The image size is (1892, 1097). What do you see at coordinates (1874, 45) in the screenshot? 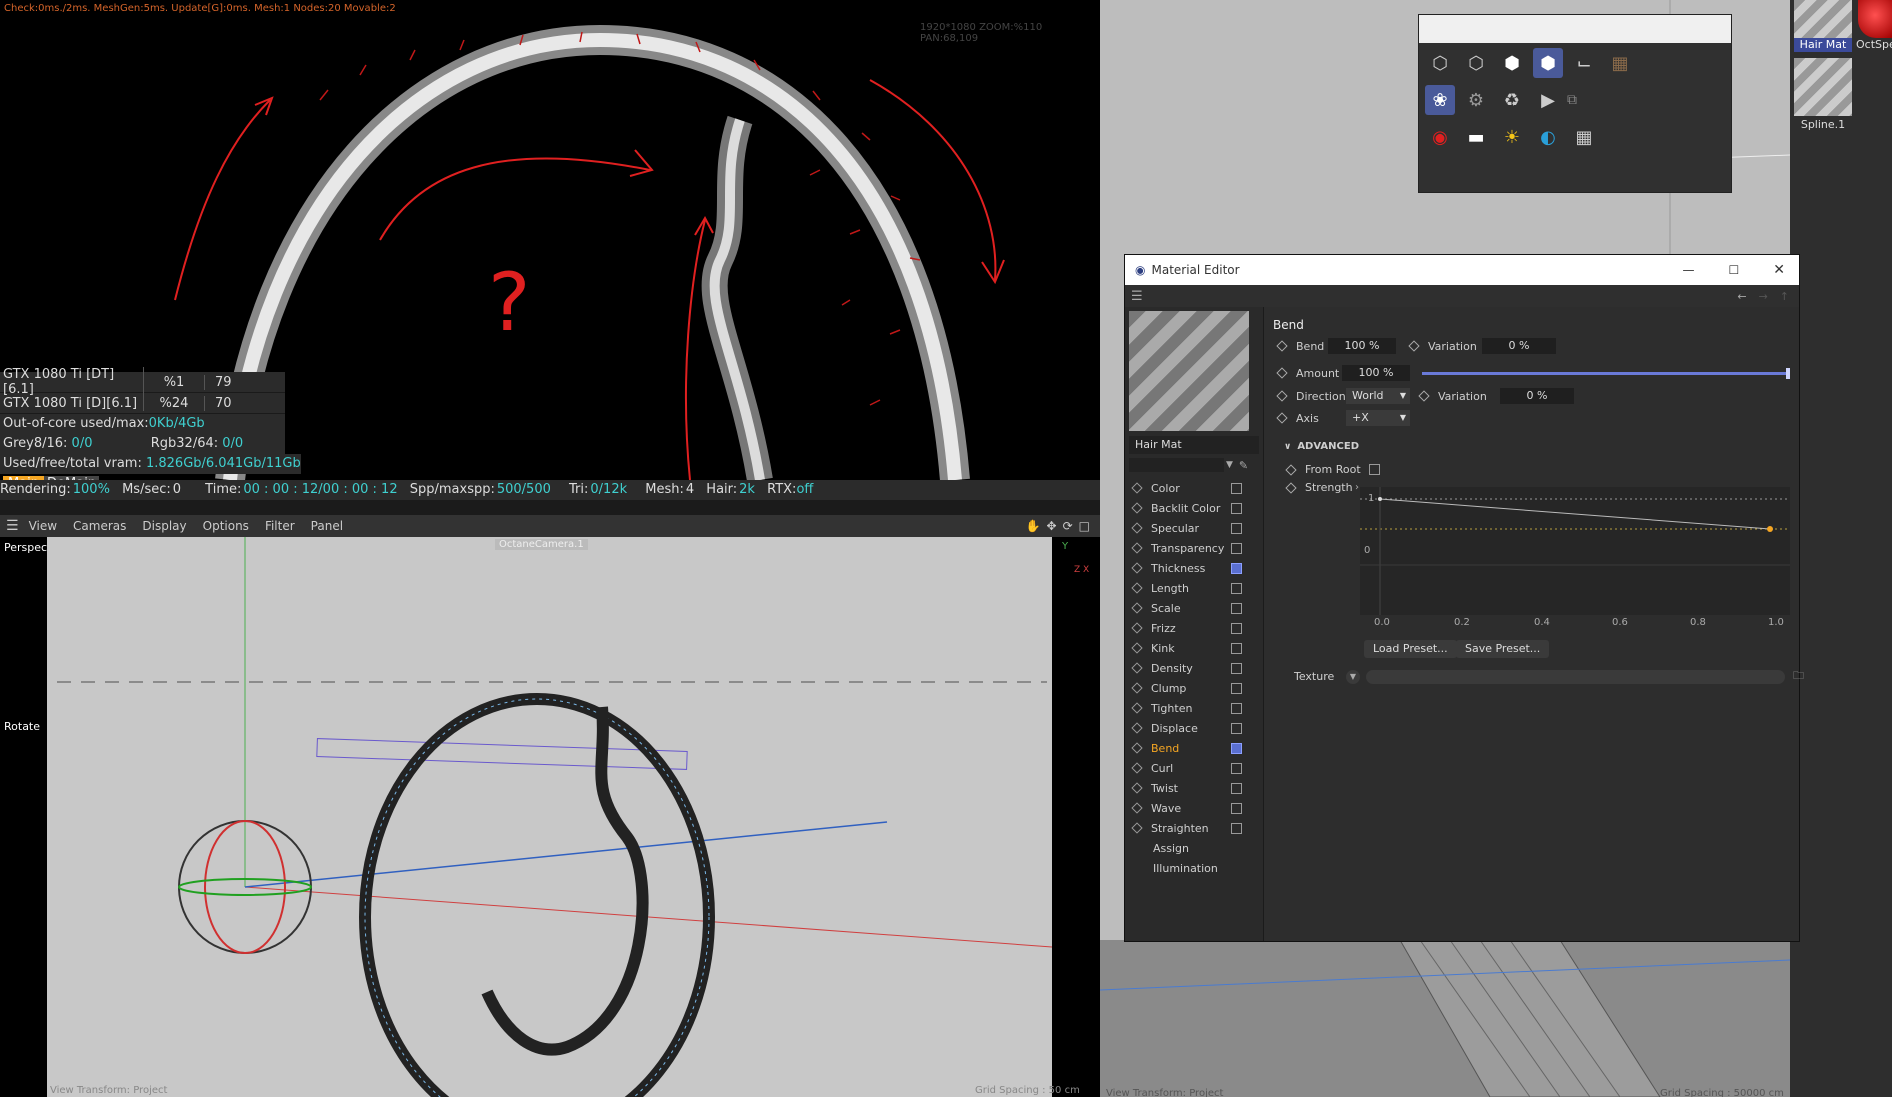
I see `material-label: OctSpe` at bounding box center [1874, 45].